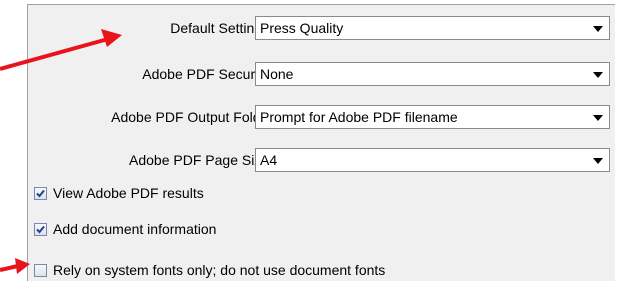 The width and height of the screenshot is (617, 281). Describe the element at coordinates (207, 74) in the screenshot. I see `pdf-security-label: Adobe PDF Security:` at that location.